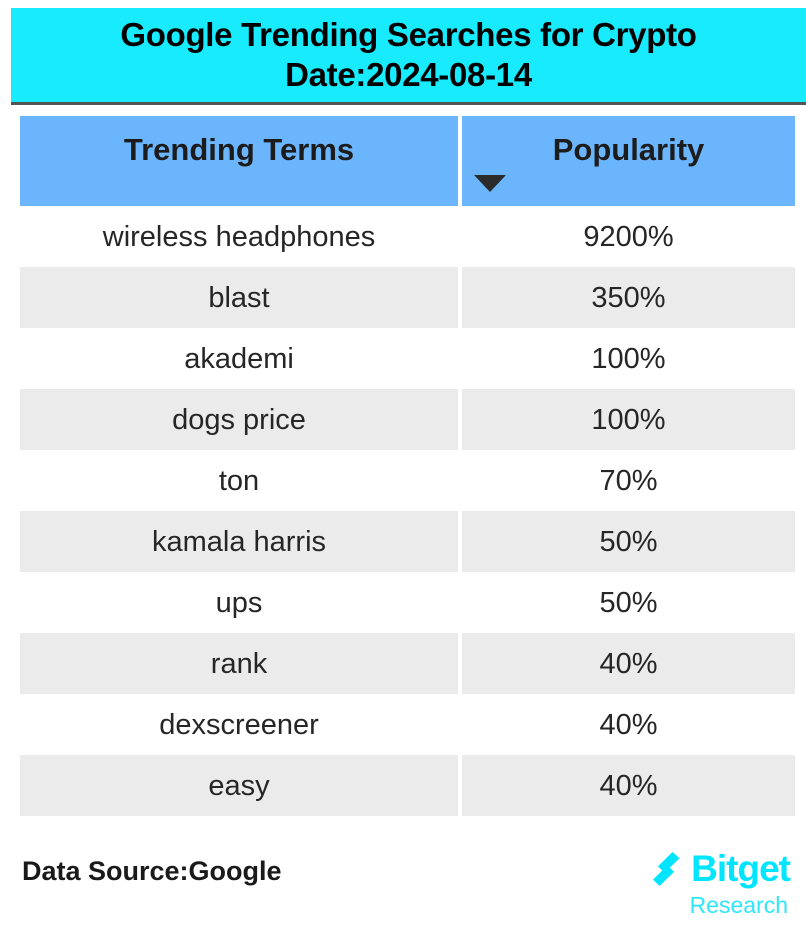 This screenshot has height=936, width=806. I want to click on table-row: rank 40%, so click(407, 663).